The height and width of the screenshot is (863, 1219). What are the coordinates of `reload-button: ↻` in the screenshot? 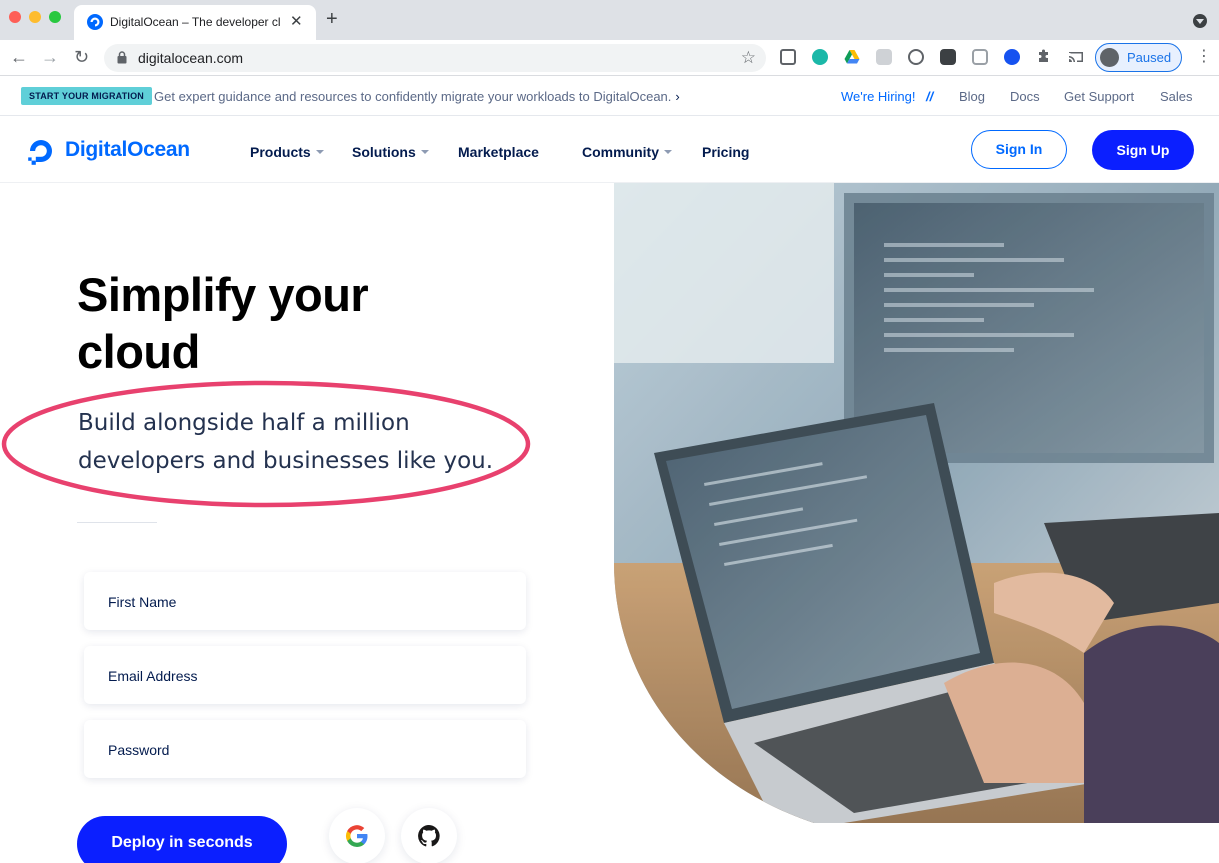 It's located at (81, 57).